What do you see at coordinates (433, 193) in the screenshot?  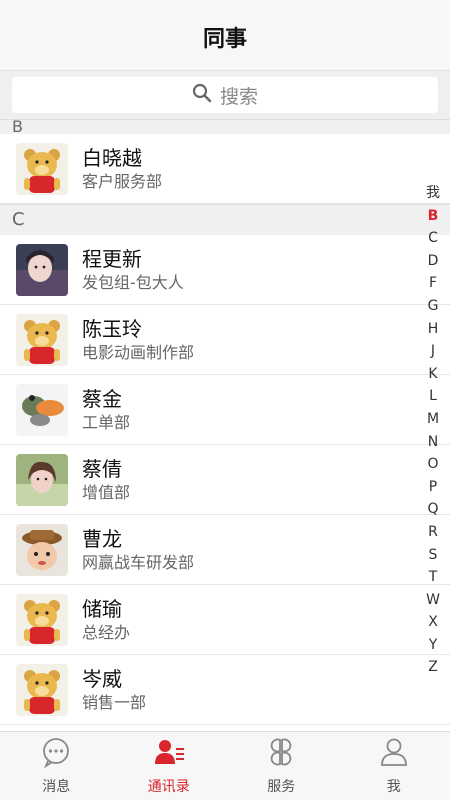 I see `index-letter: 我` at bounding box center [433, 193].